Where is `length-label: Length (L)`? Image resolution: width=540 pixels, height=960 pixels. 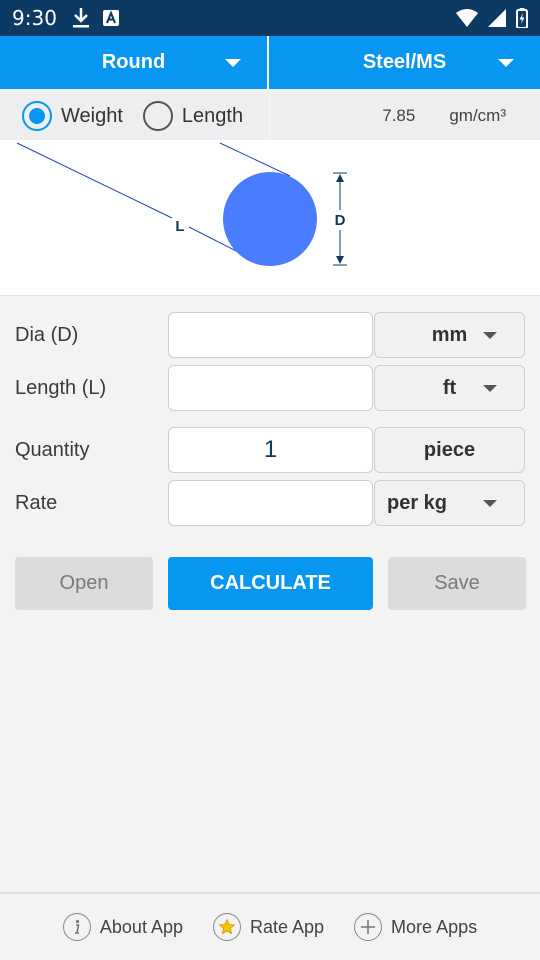
length-label: Length (L) is located at coordinates (61, 388).